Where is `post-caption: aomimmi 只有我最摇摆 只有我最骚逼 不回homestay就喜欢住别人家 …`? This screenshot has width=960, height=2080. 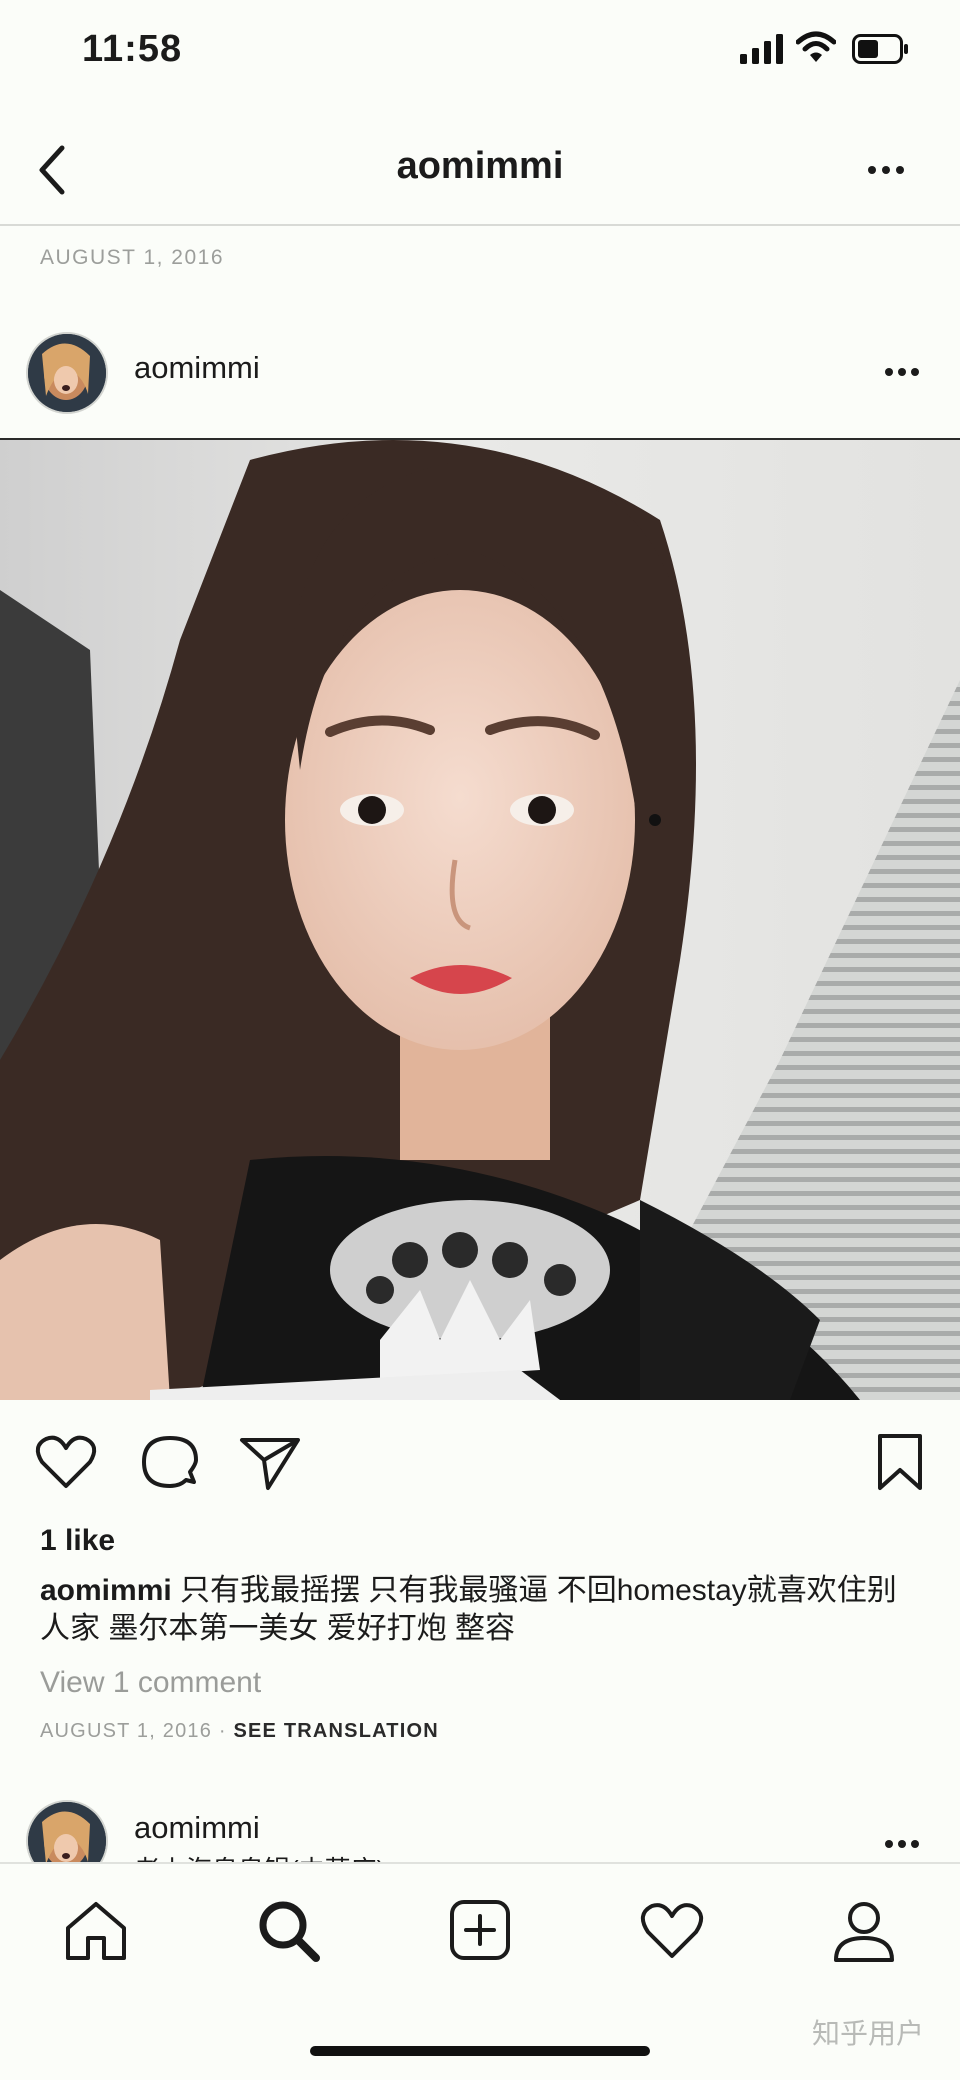
post-caption: aomimmi 只有我最摇摆 只有我最骚逼 不回homestay就喜欢住别人家 … is located at coordinates (480, 1610).